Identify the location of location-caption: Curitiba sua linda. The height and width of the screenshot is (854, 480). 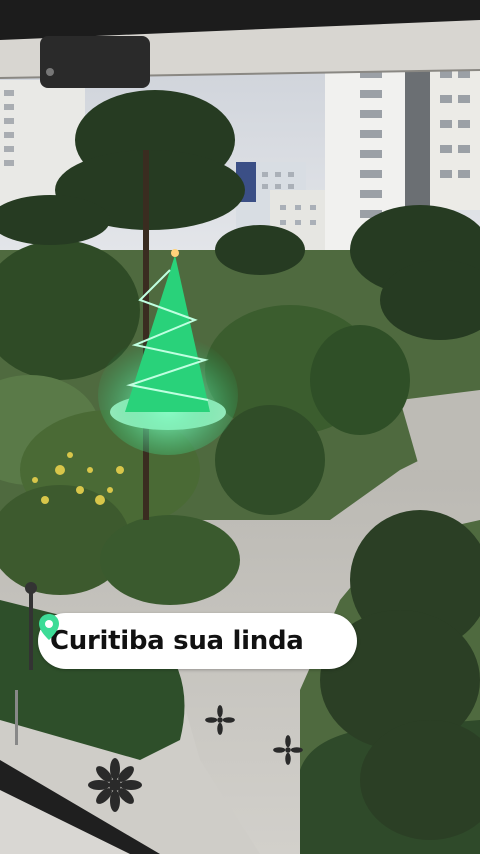
(197, 641).